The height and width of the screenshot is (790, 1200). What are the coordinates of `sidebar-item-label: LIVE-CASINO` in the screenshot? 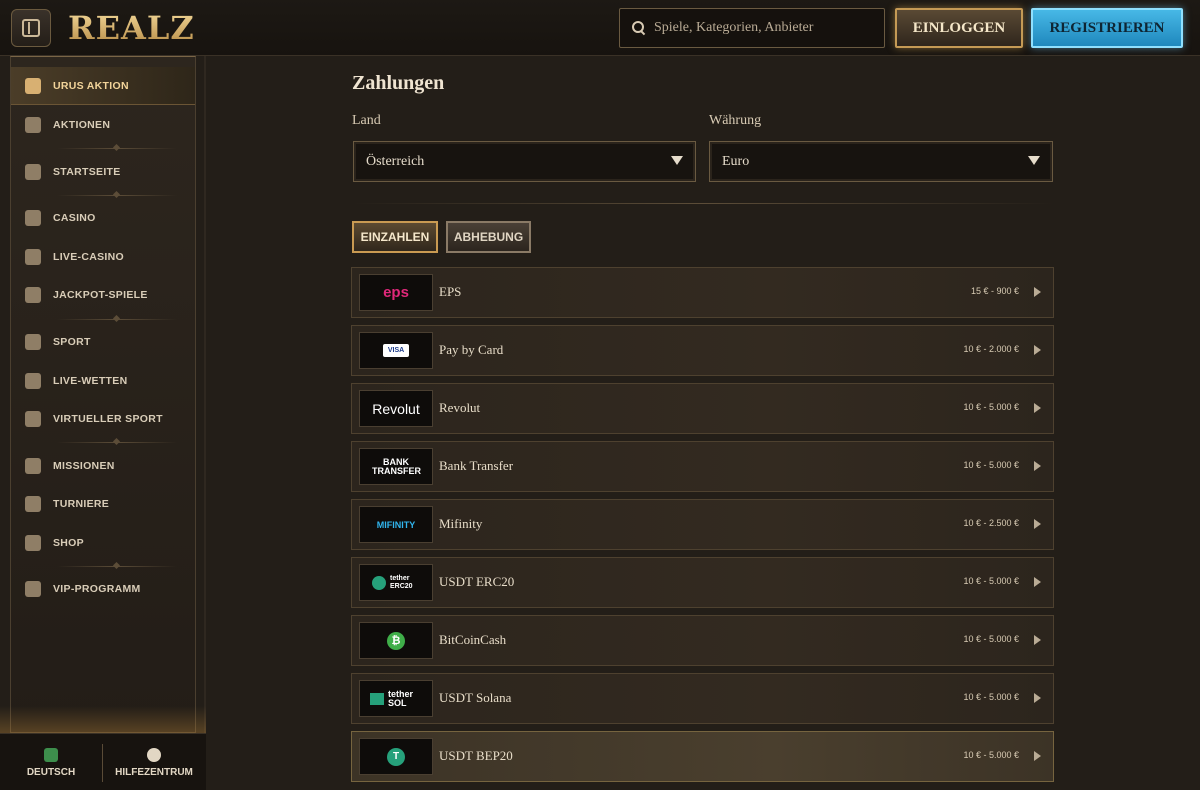 It's located at (88, 257).